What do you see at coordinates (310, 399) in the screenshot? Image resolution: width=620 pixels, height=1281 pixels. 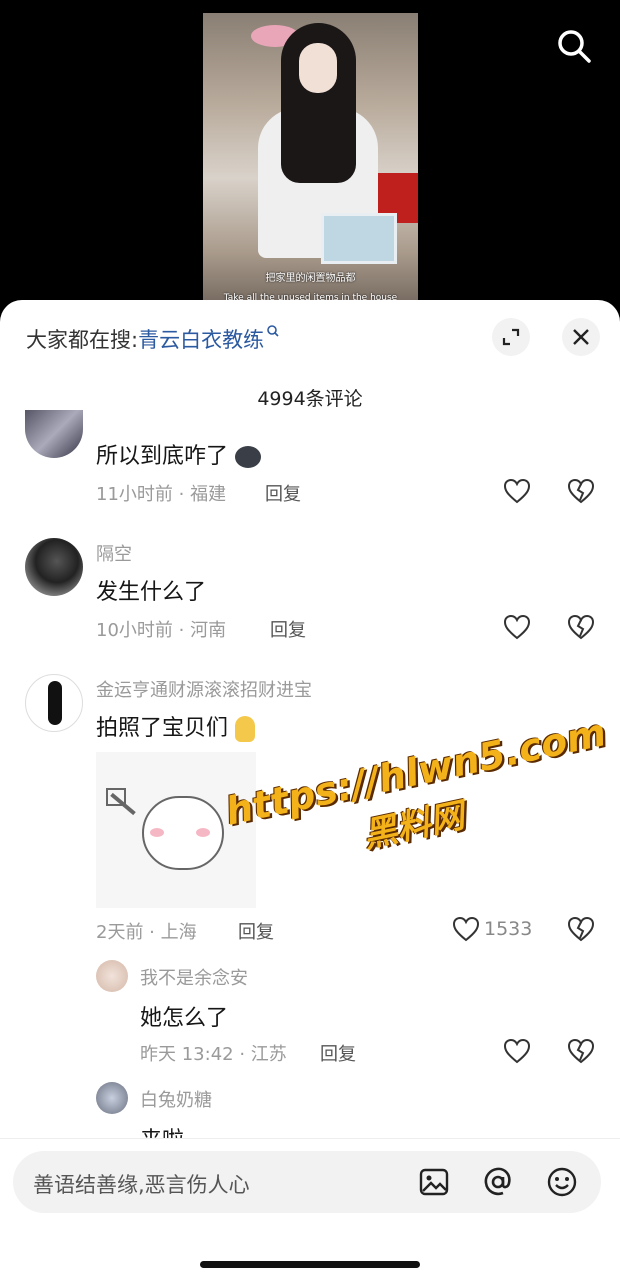 I see `comment-count: 4994条评论` at bounding box center [310, 399].